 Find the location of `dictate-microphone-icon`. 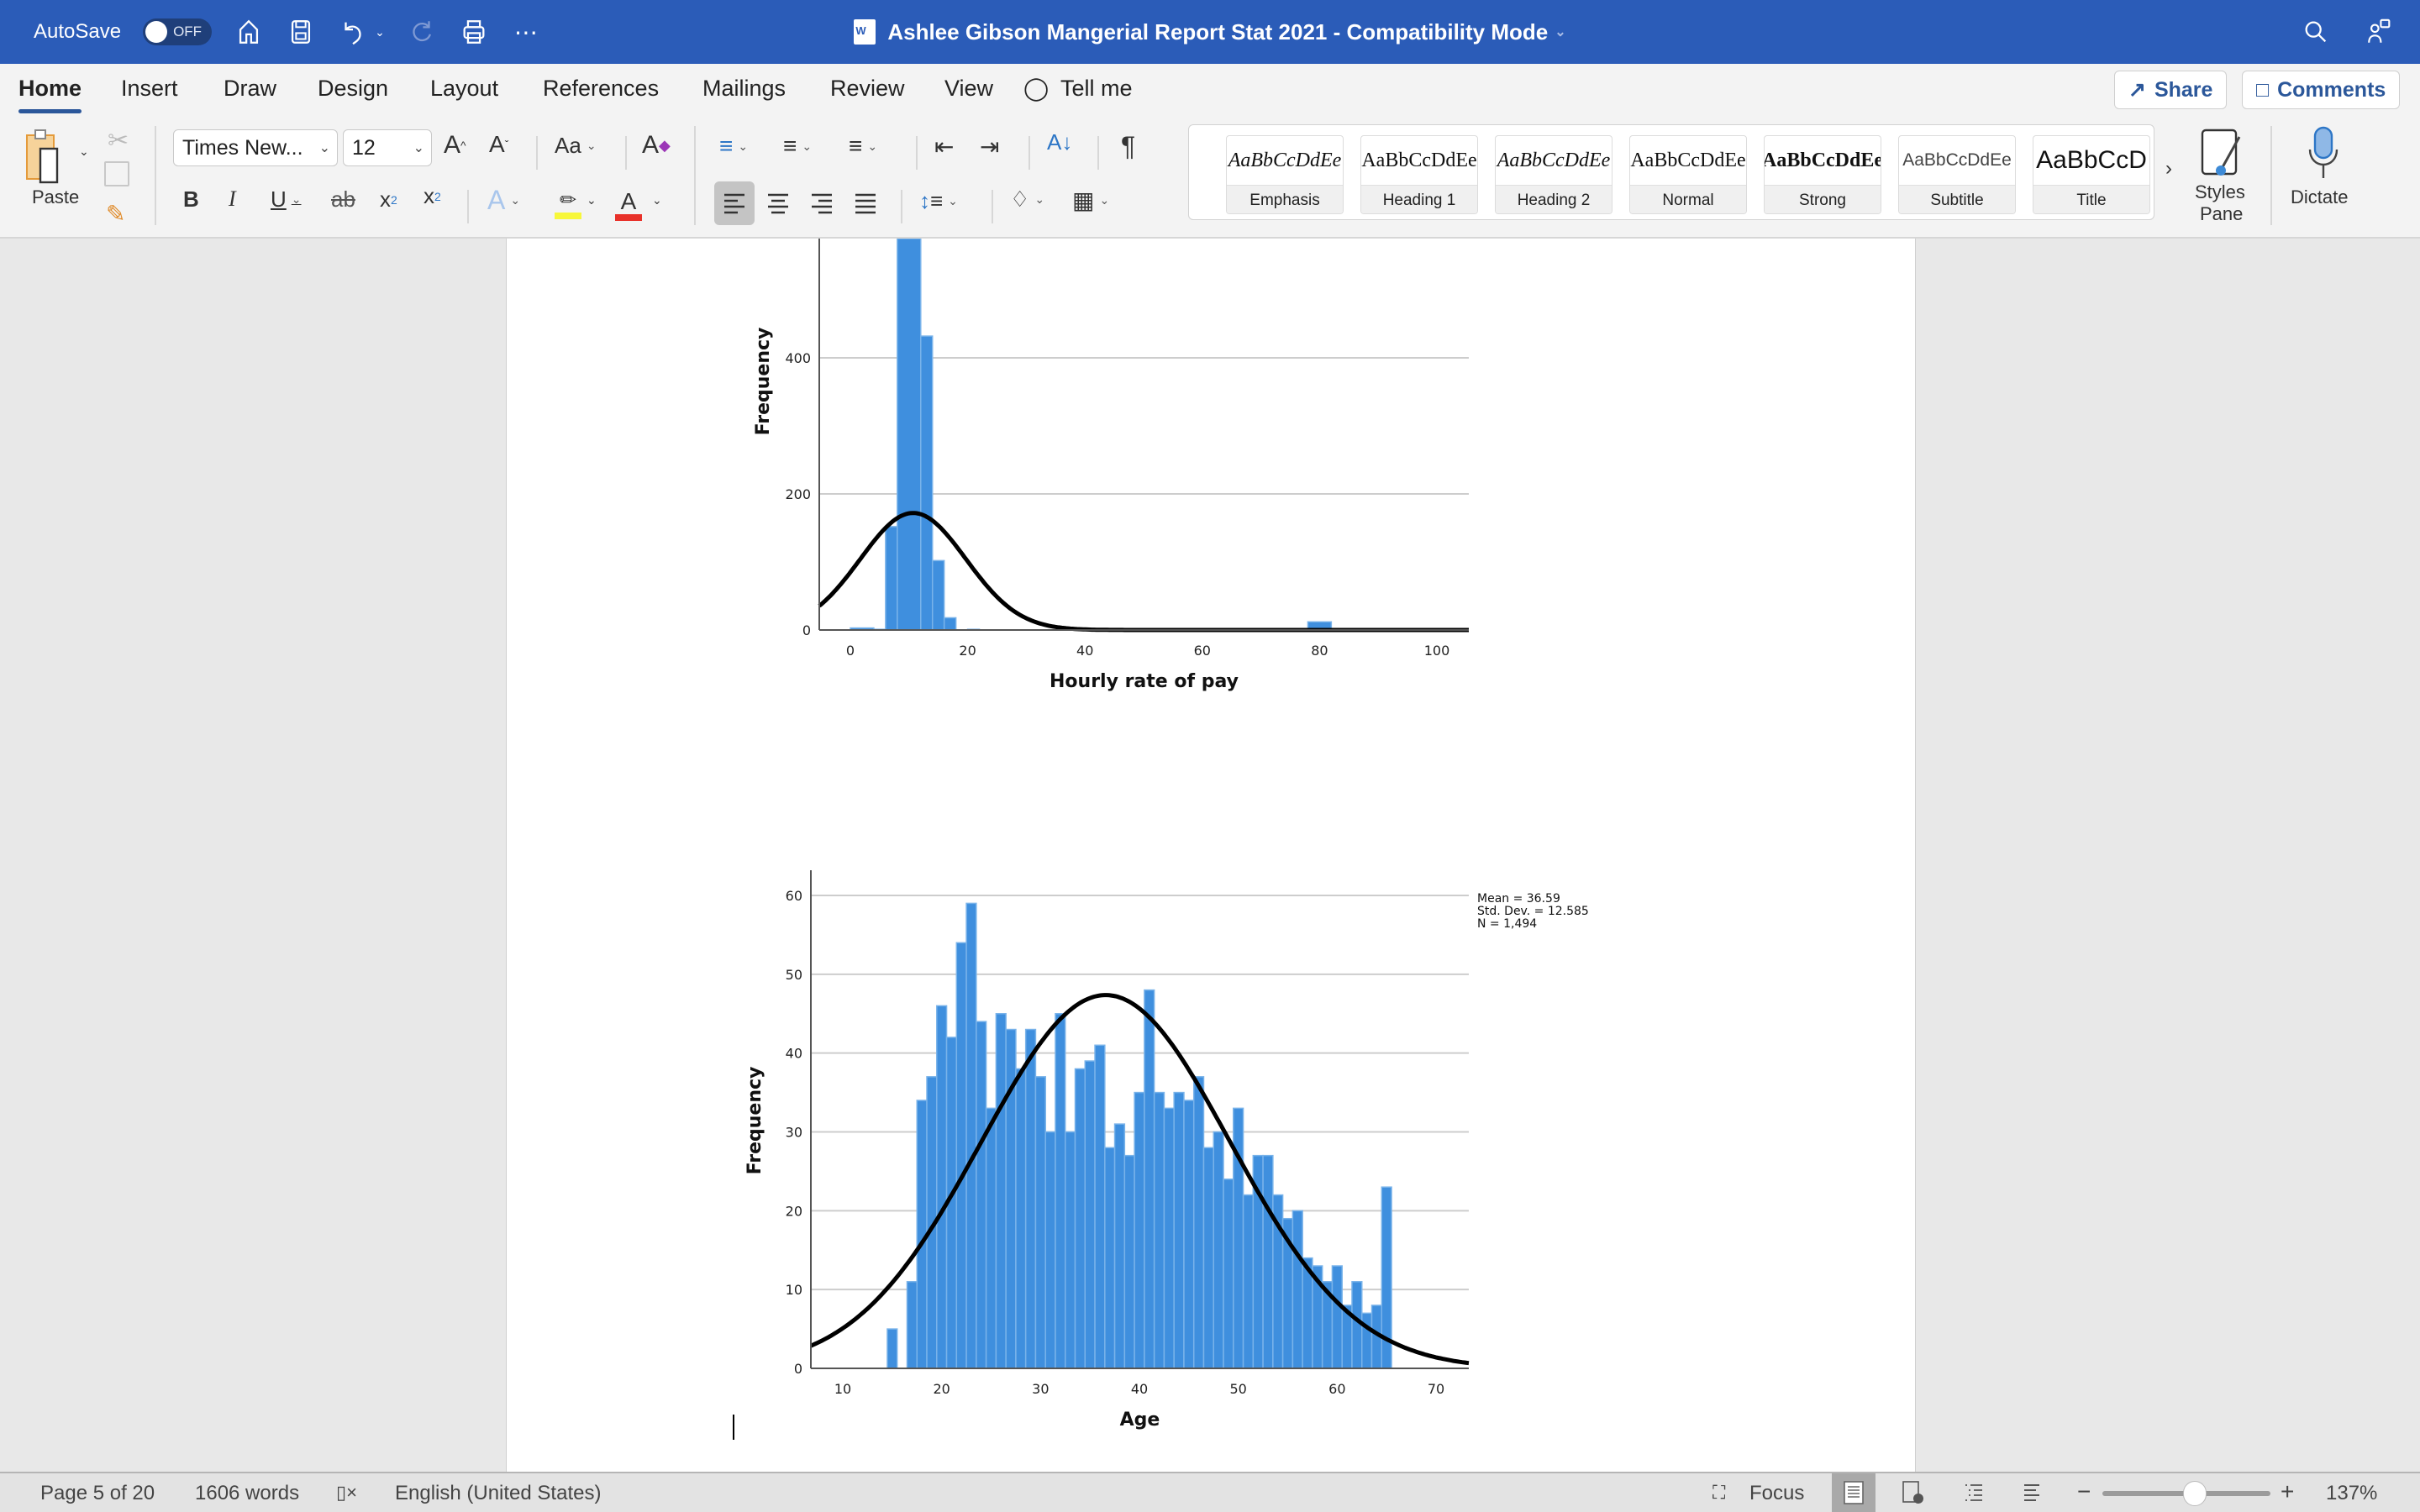

dictate-microphone-icon is located at coordinates (2323, 152).